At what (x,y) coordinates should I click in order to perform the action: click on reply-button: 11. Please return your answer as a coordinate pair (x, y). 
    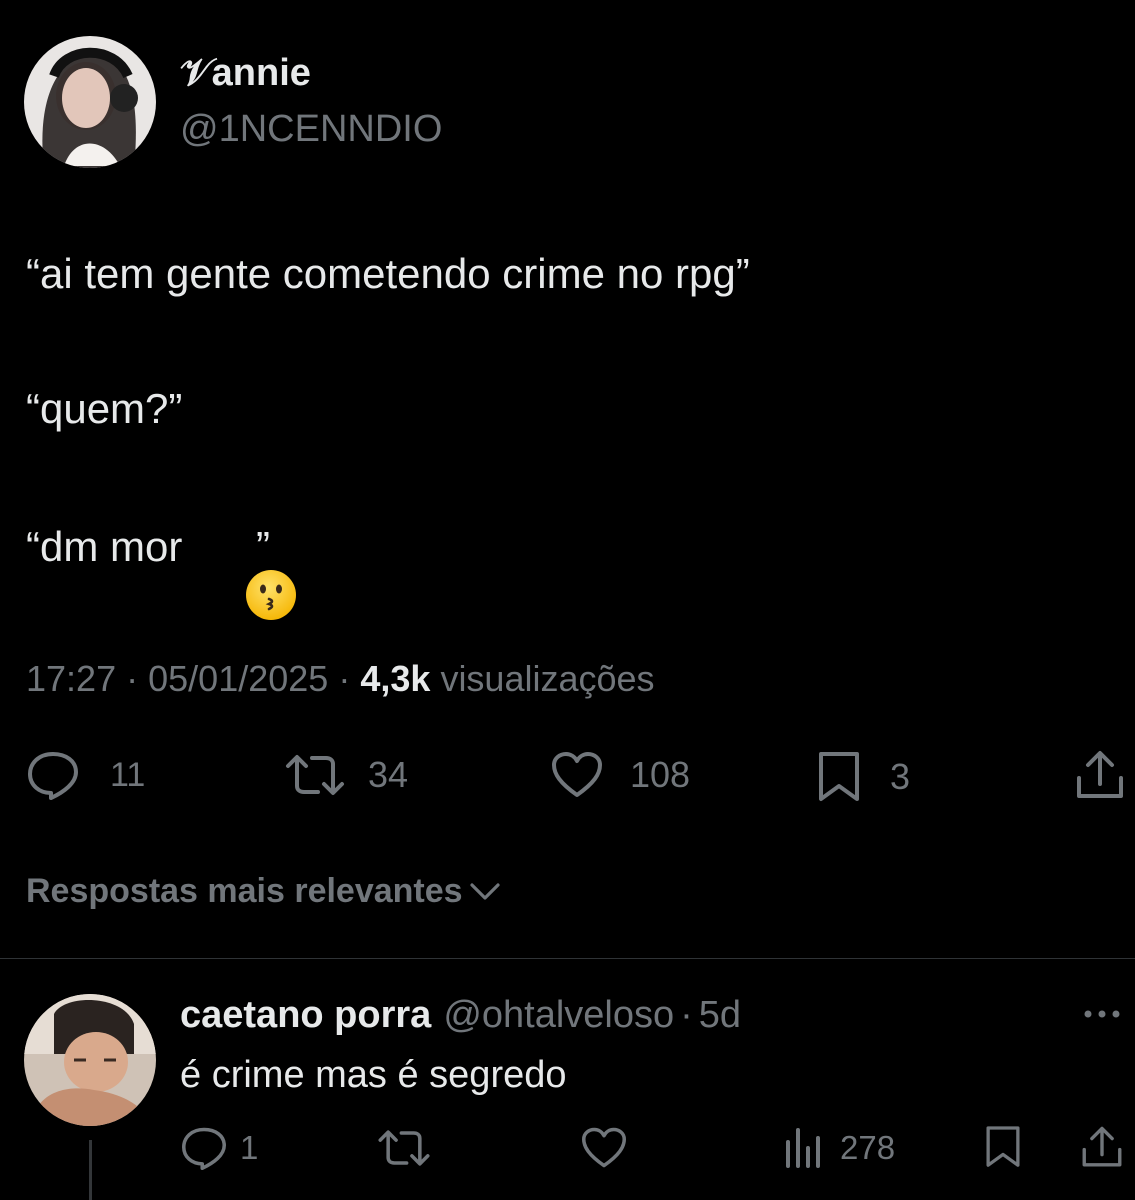
    Looking at the image, I should click on (85, 775).